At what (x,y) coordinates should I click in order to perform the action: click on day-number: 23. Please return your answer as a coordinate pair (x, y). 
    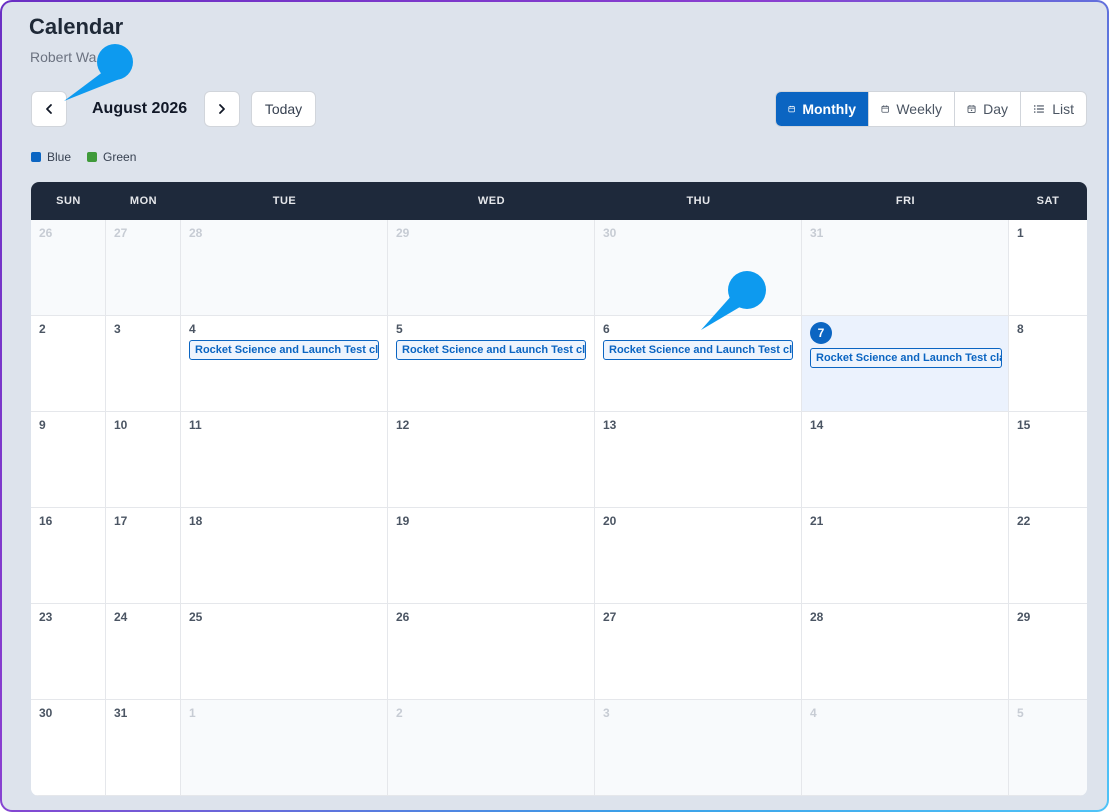
    Looking at the image, I should click on (46, 617).